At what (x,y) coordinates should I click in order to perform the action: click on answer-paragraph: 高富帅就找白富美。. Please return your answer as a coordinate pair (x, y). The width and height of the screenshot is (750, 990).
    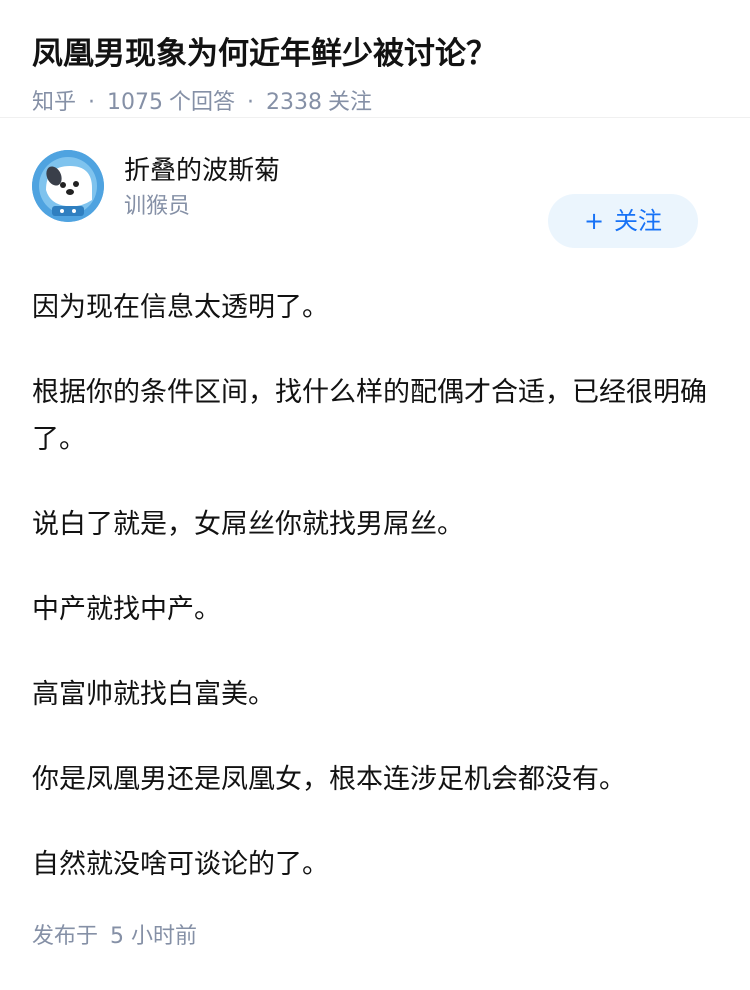
    Looking at the image, I should click on (153, 694).